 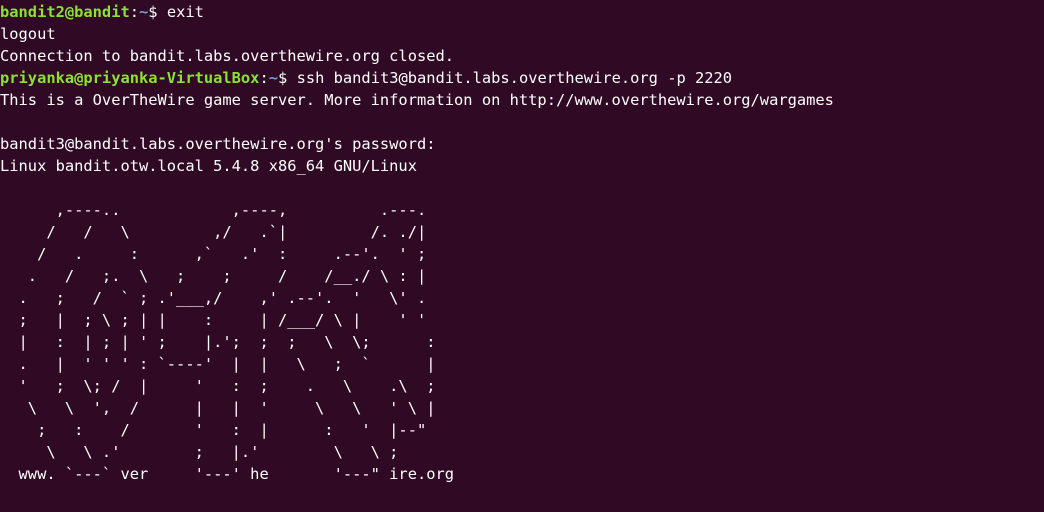 I want to click on terminal-line-exit: bandit2@bandit:~$ exit, so click(x=522, y=12).